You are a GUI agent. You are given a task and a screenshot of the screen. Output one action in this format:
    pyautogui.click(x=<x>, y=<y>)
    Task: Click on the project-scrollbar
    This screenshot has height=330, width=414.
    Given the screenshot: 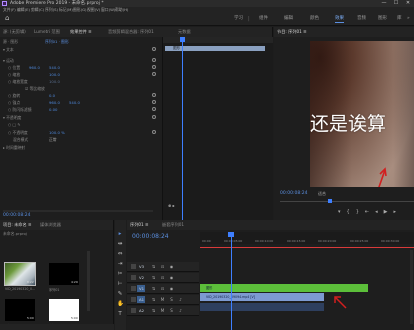 What is the action you would take?
    pyautogui.click(x=88, y=281)
    